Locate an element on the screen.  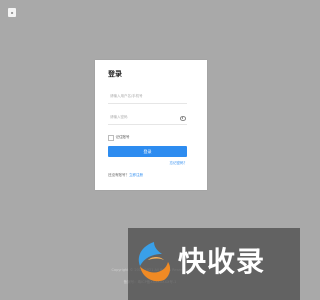
password-field: 请输入密码 is located at coordinates (147, 119).